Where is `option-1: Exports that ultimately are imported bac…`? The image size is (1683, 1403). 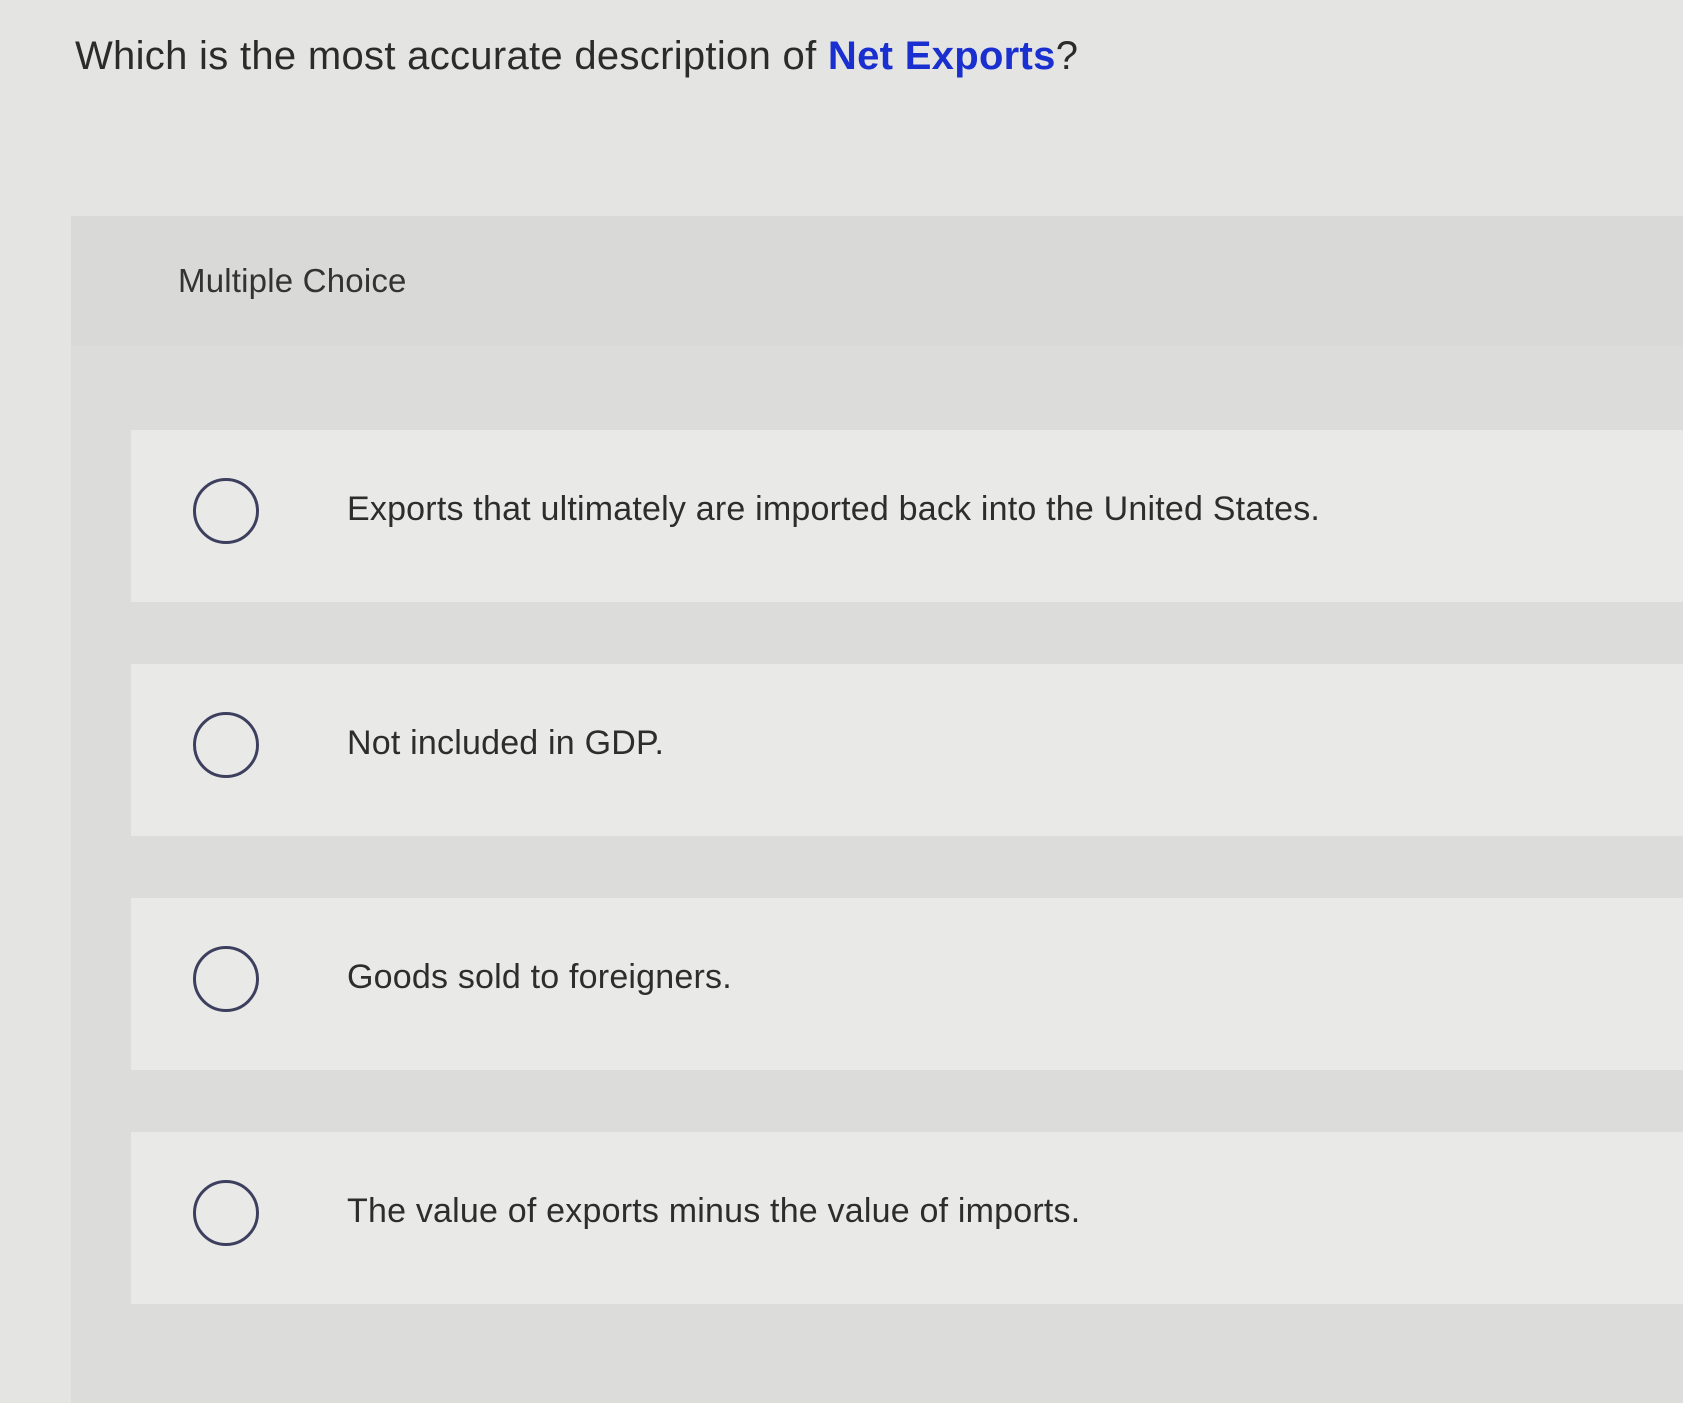
option-1: Exports that ultimately are imported bac… is located at coordinates (907, 516).